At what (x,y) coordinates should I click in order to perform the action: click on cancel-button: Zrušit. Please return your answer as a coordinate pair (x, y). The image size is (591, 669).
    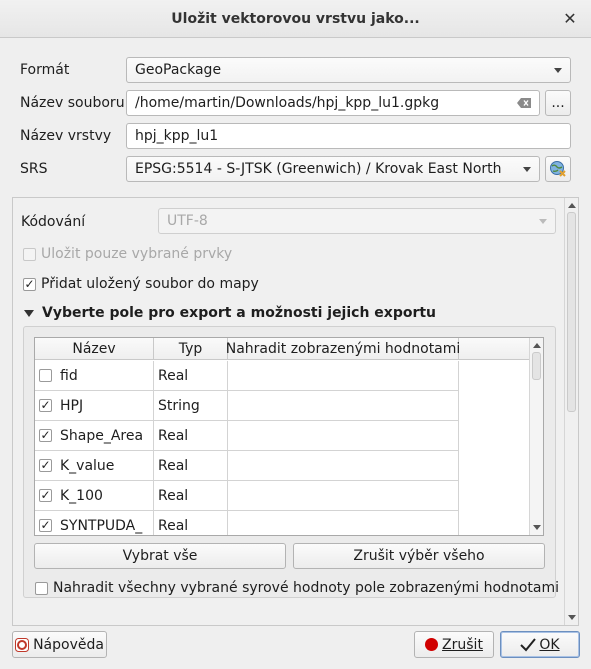
    Looking at the image, I should click on (454, 644).